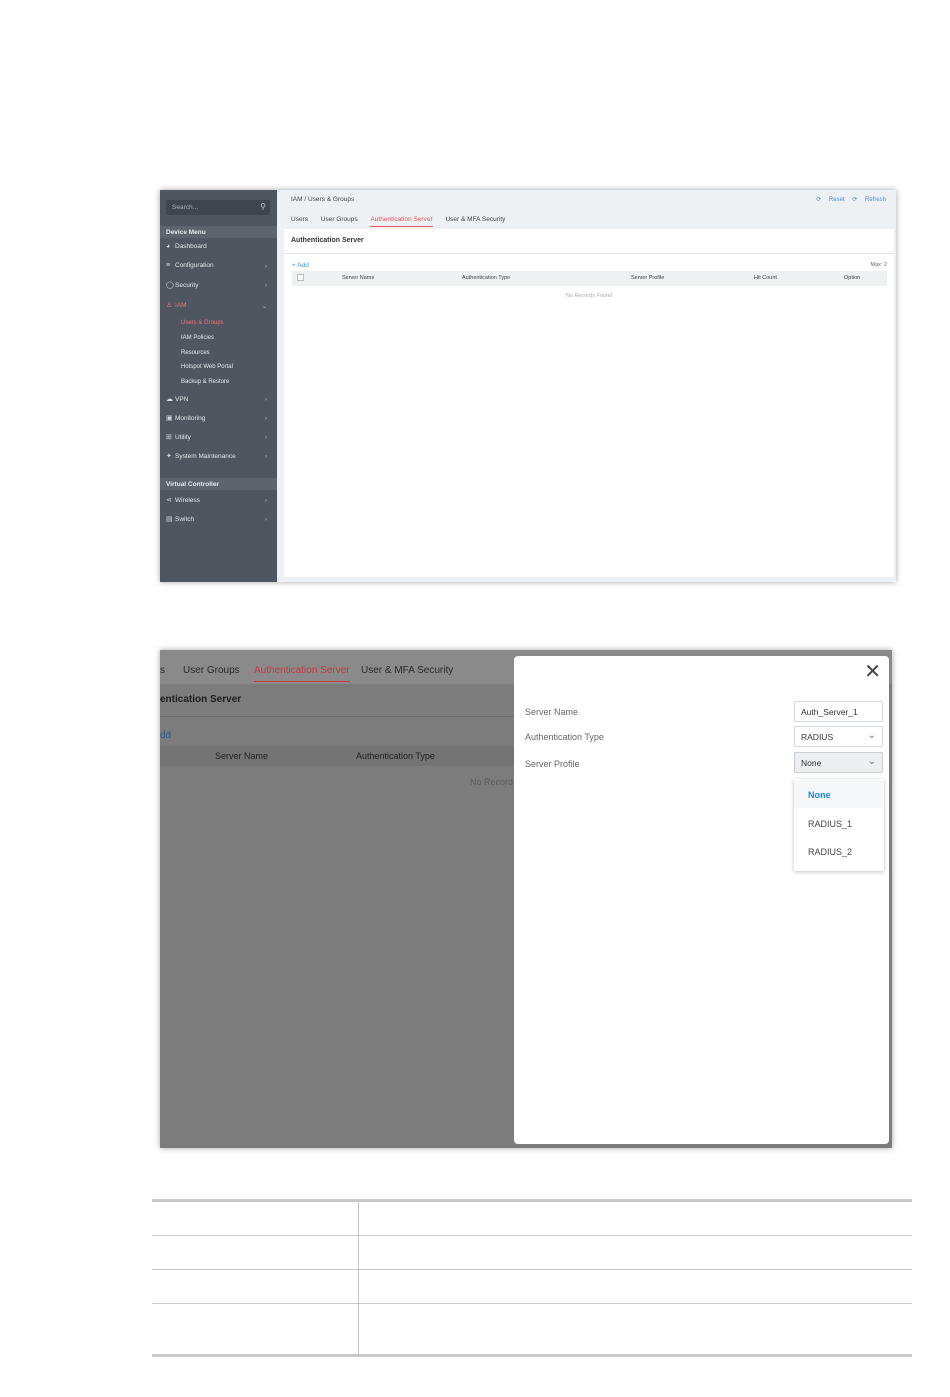  I want to click on wrench-icon: ✦, so click(169, 456).